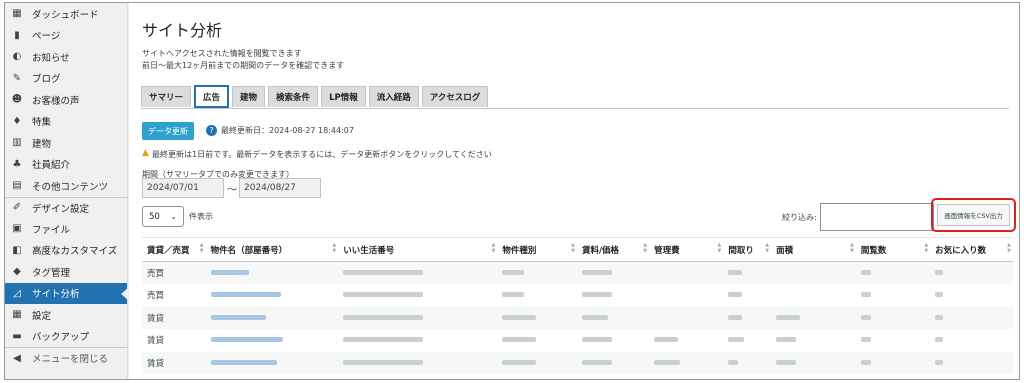 This screenshot has width=1024, height=383. Describe the element at coordinates (183, 188) in the screenshot. I see `date-from-input: 2024/07/01` at that location.